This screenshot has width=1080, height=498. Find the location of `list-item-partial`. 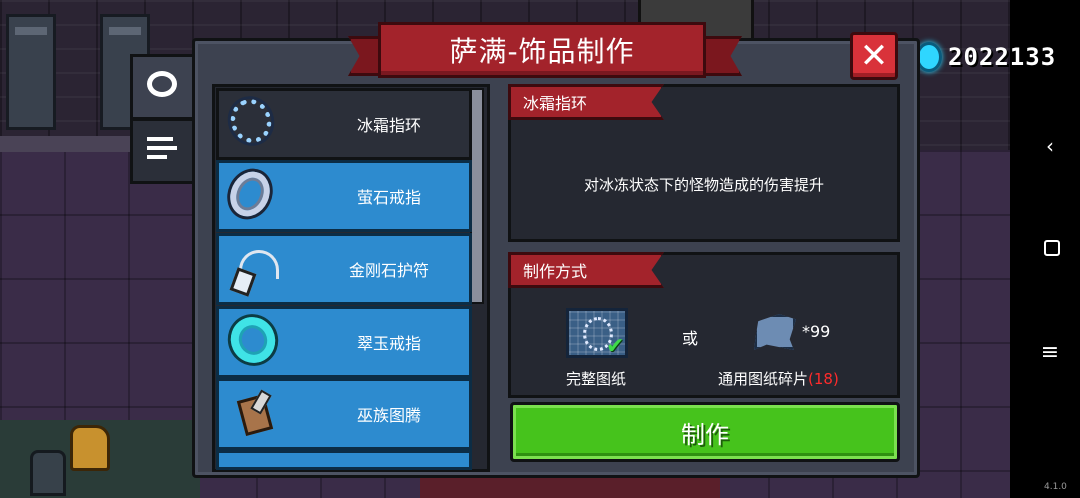

list-item-partial is located at coordinates (344, 460).